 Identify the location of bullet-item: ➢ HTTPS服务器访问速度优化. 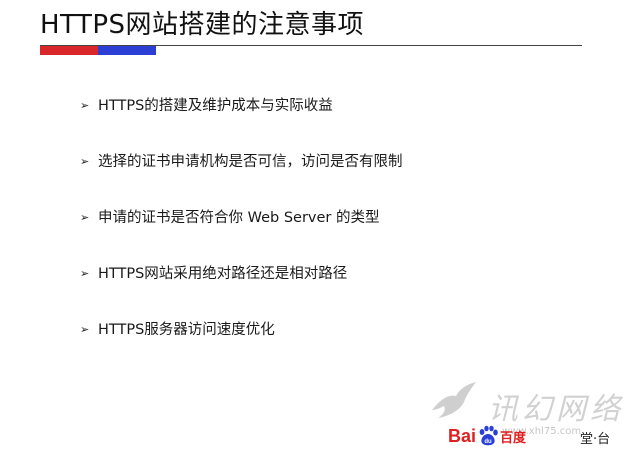
(241, 344).